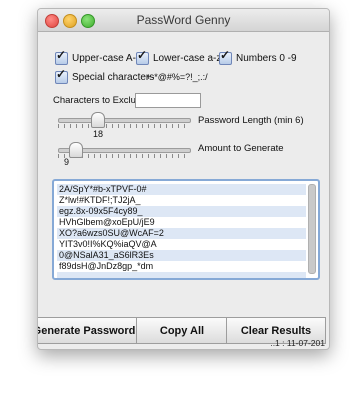 The image size is (361, 400). What do you see at coordinates (297, 343) in the screenshot?
I see `version-status: ..1 : 11-07-201` at bounding box center [297, 343].